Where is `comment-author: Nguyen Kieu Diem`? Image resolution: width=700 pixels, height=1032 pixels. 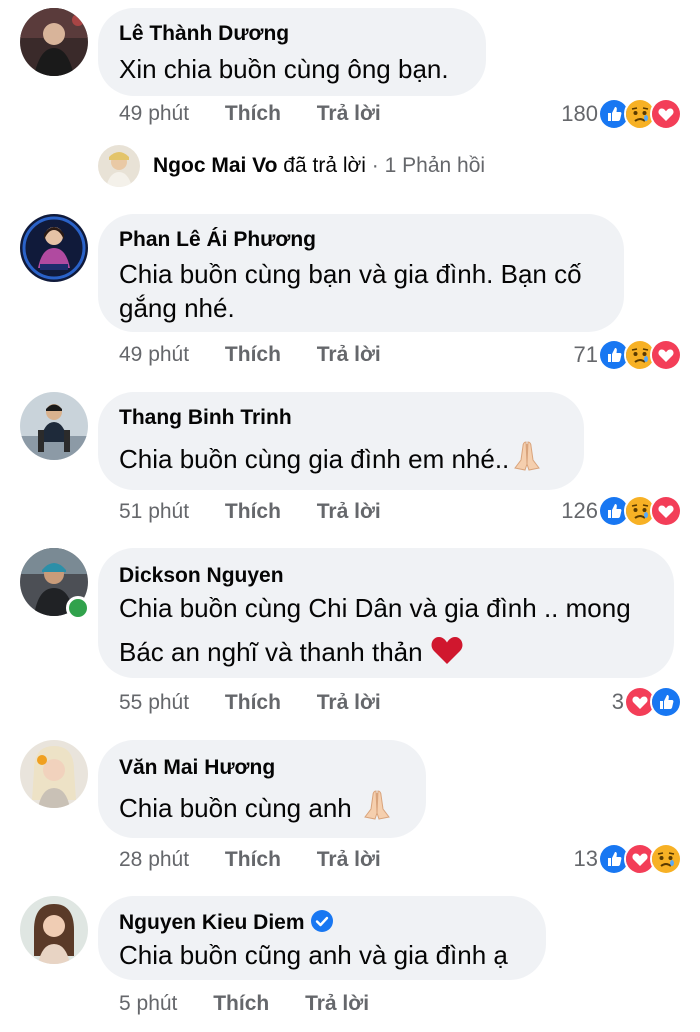 comment-author: Nguyen Kieu Diem is located at coordinates (226, 922).